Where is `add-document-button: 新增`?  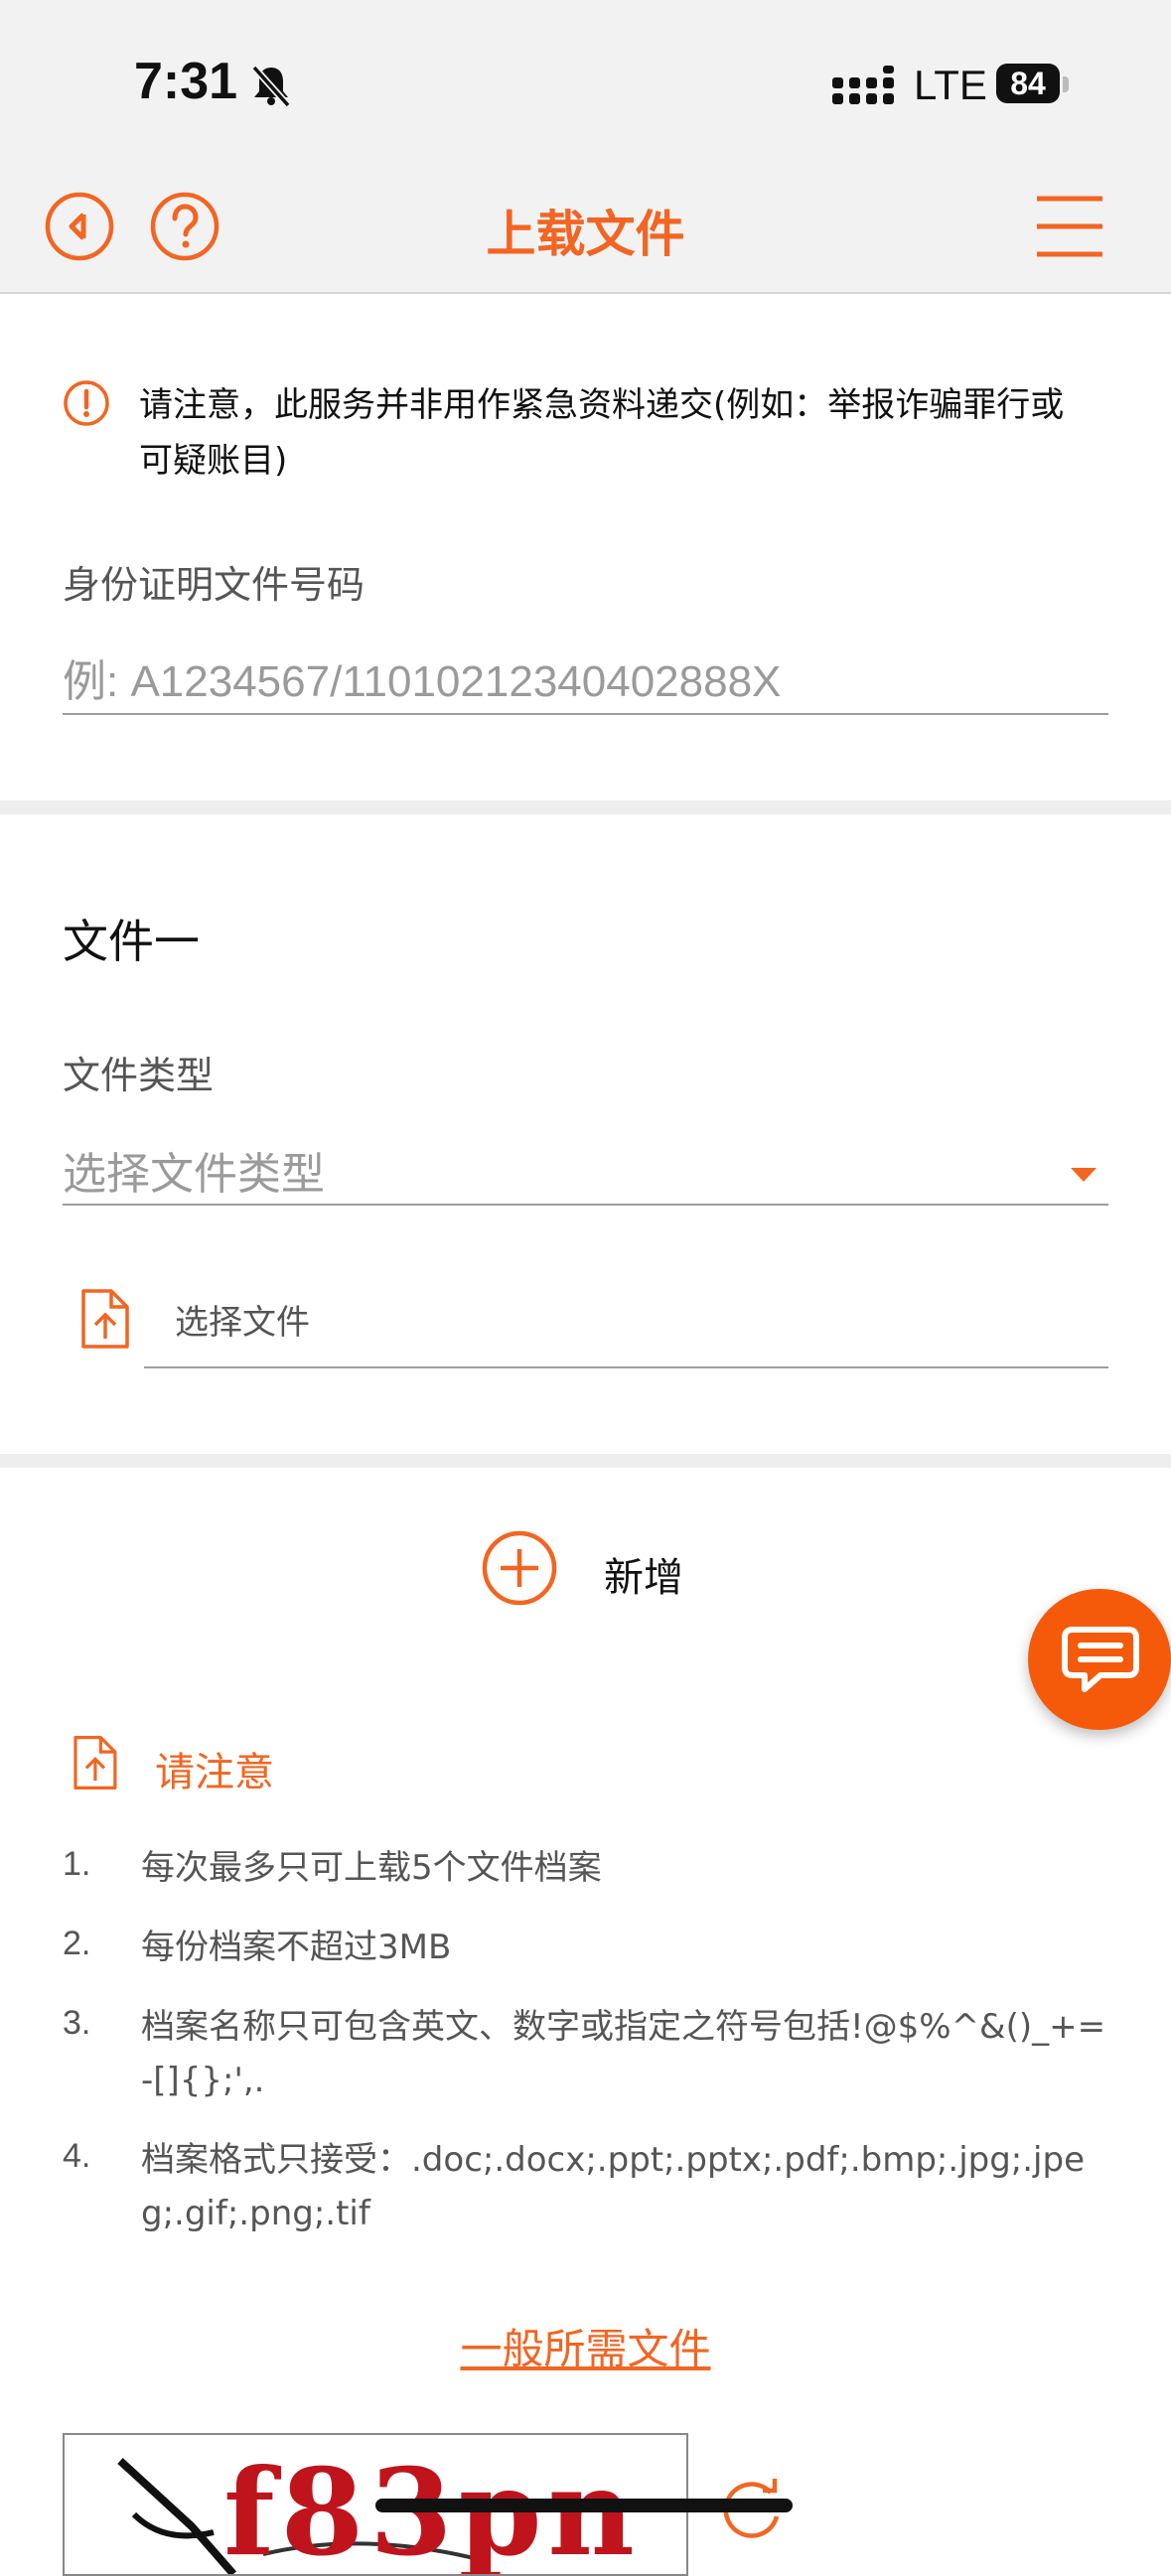
add-document-button: 新增 is located at coordinates (643, 1574).